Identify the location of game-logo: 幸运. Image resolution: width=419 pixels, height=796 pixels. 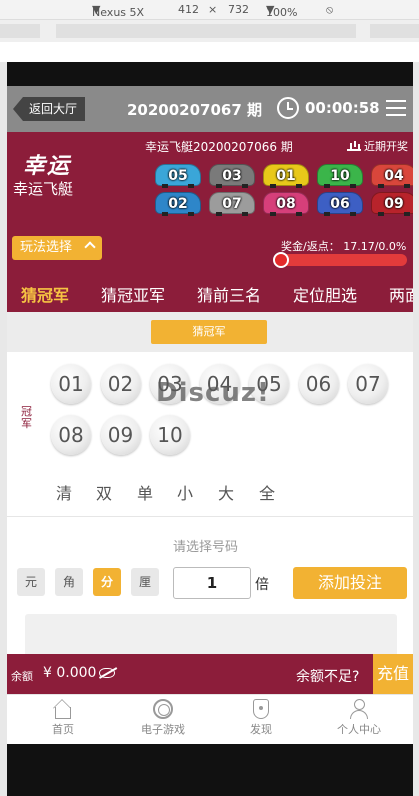
(47, 166).